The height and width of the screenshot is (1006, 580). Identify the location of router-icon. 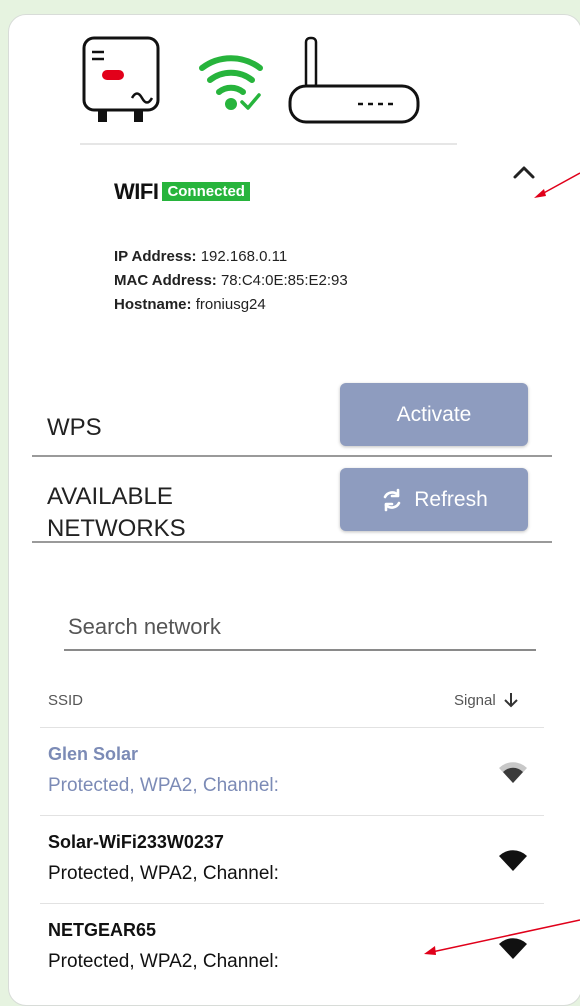
(354, 80).